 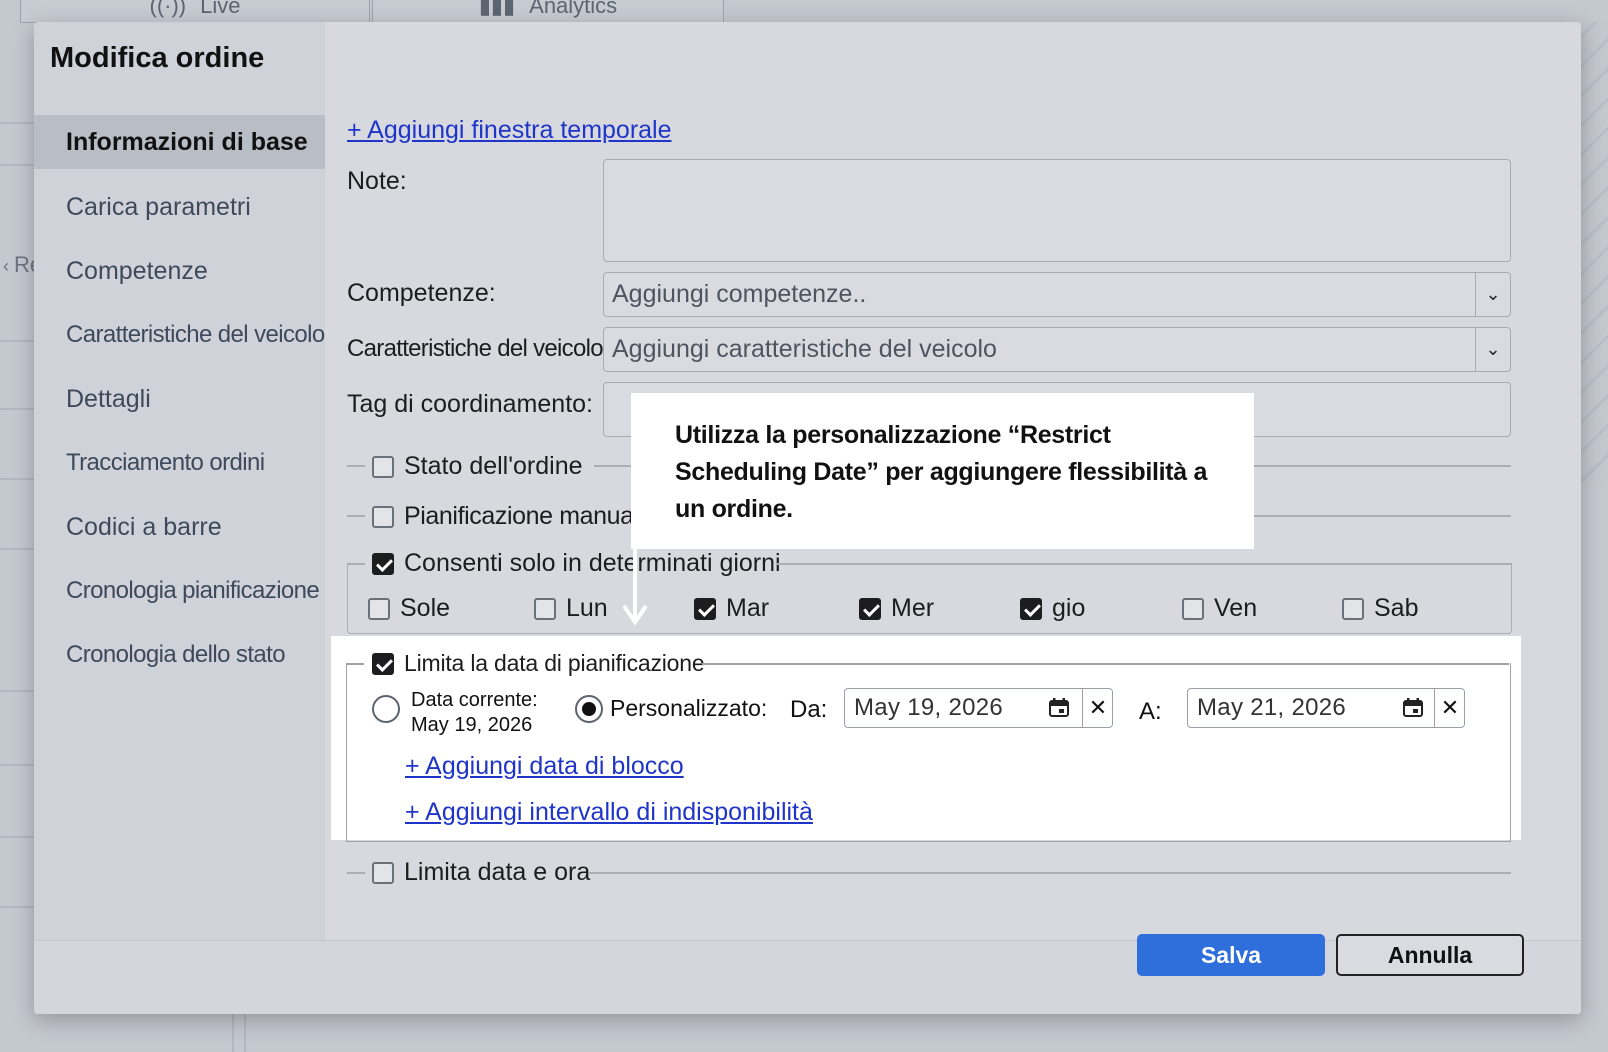 What do you see at coordinates (1430, 955) in the screenshot?
I see `cancel-button: Annulla` at bounding box center [1430, 955].